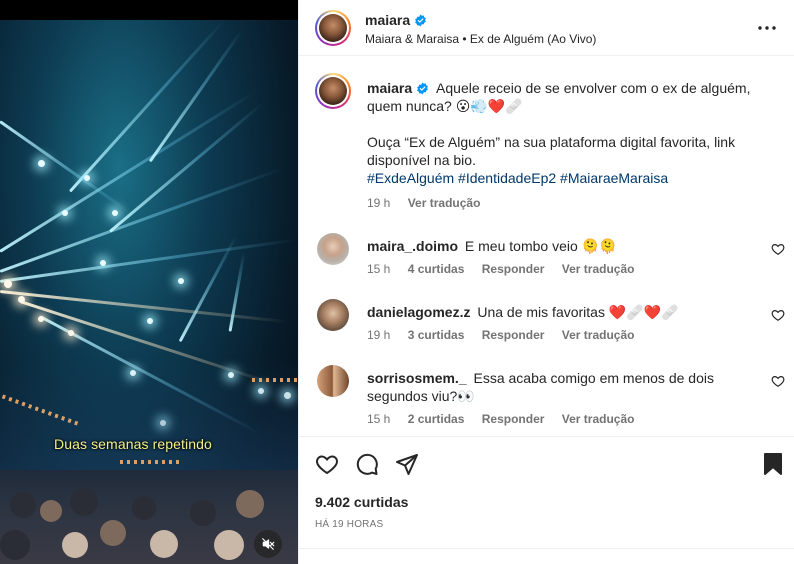 This screenshot has width=794, height=564. What do you see at coordinates (436, 419) in the screenshot?
I see `comment-likes: 2 curtidas` at bounding box center [436, 419].